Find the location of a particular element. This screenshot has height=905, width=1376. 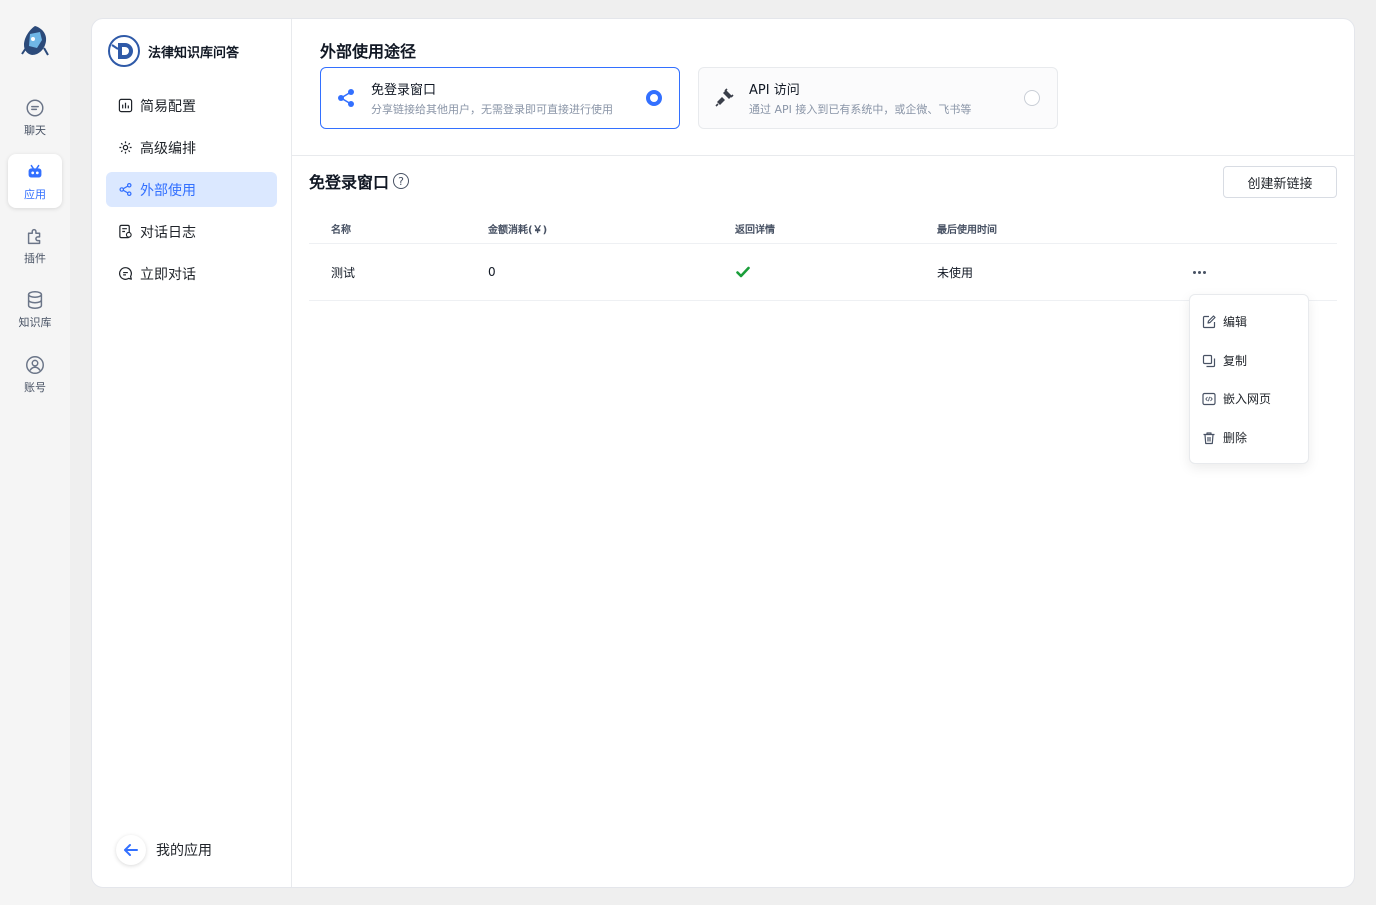

logo-icon is located at coordinates (35, 41).